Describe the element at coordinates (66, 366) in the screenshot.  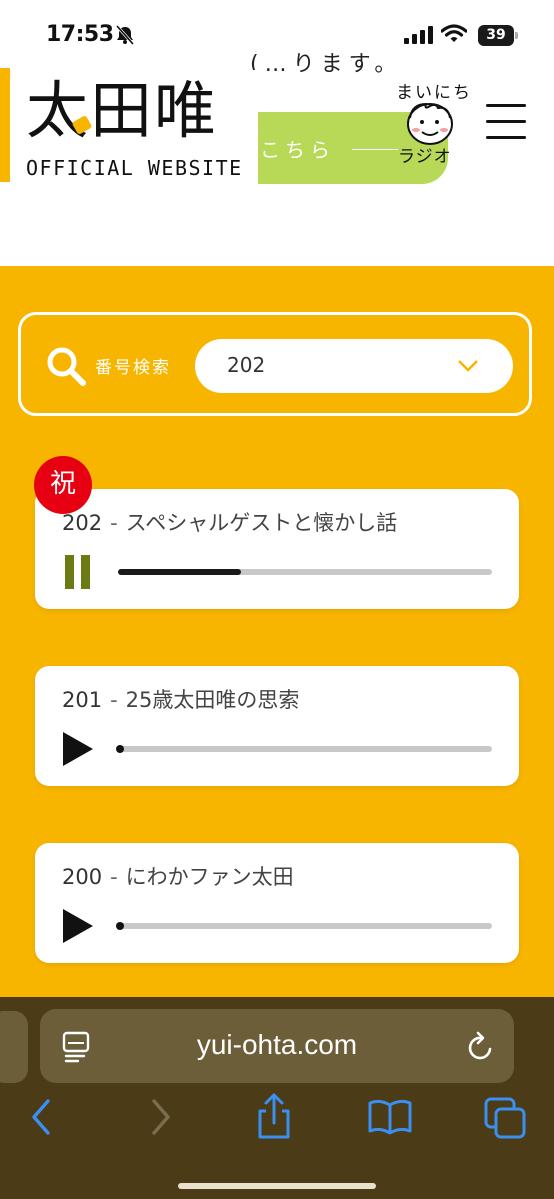
I see `search-icon` at that location.